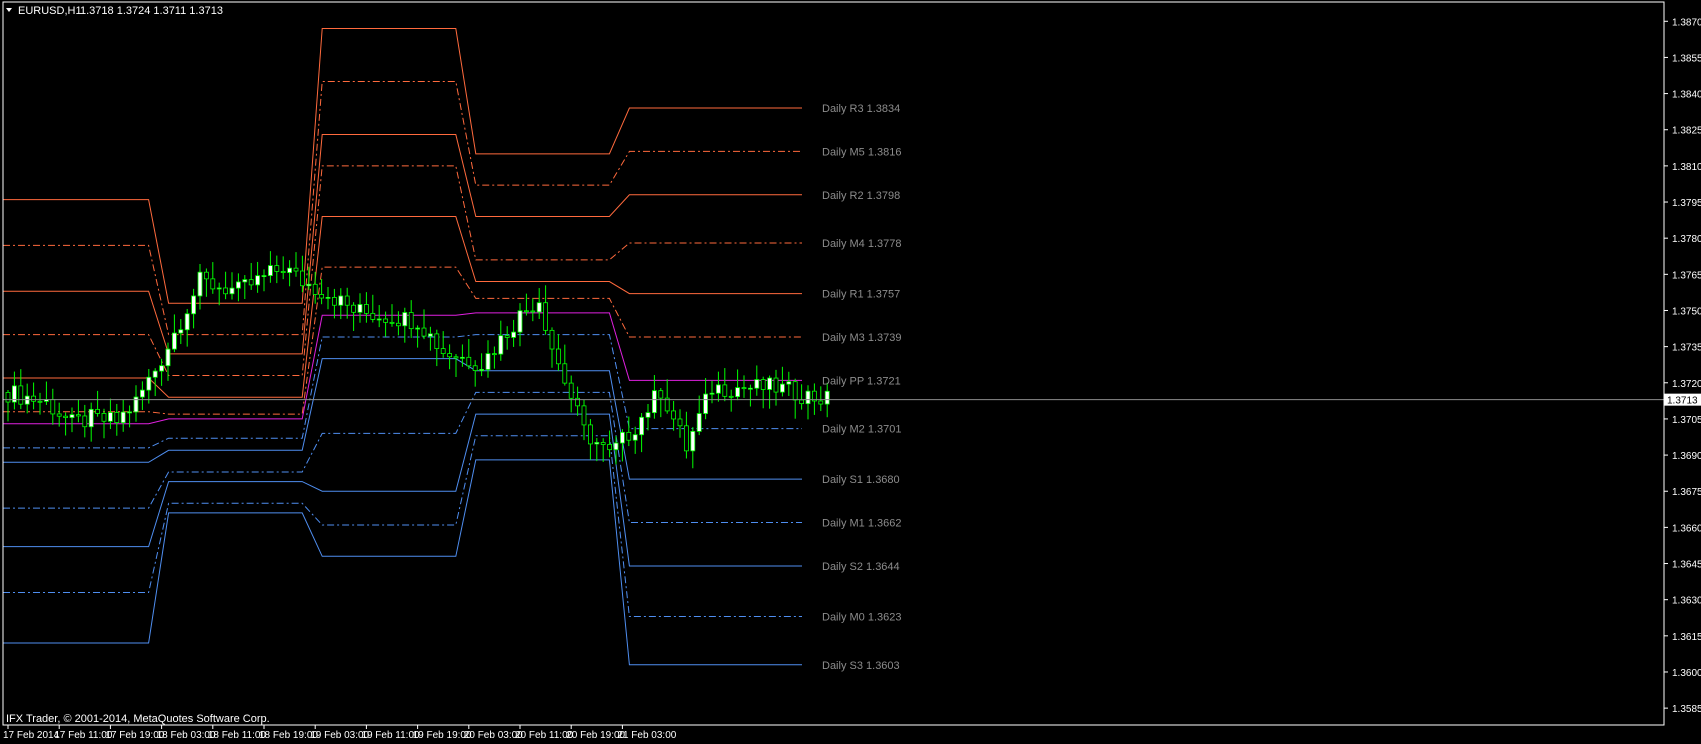 This screenshot has width=1701, height=744. What do you see at coordinates (1682, 400) in the screenshot?
I see `price-marker: 1.3713` at bounding box center [1682, 400].